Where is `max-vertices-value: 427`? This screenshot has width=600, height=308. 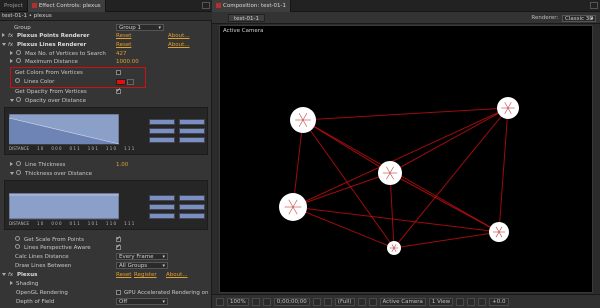 max-vertices-value: 427 is located at coordinates (121, 54).